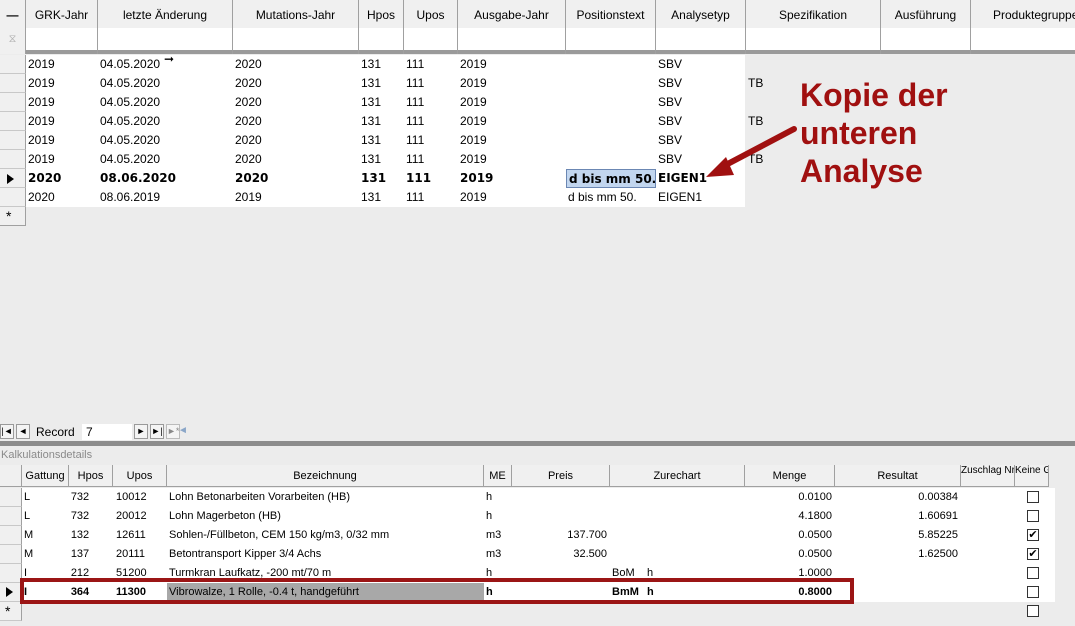  Describe the element at coordinates (44, 178) in the screenshot. I see `cell-grk: 2020` at that location.